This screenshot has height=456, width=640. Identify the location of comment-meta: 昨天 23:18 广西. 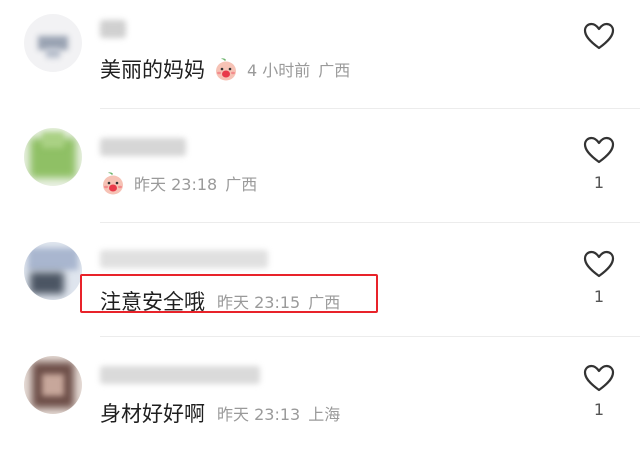
(195, 183).